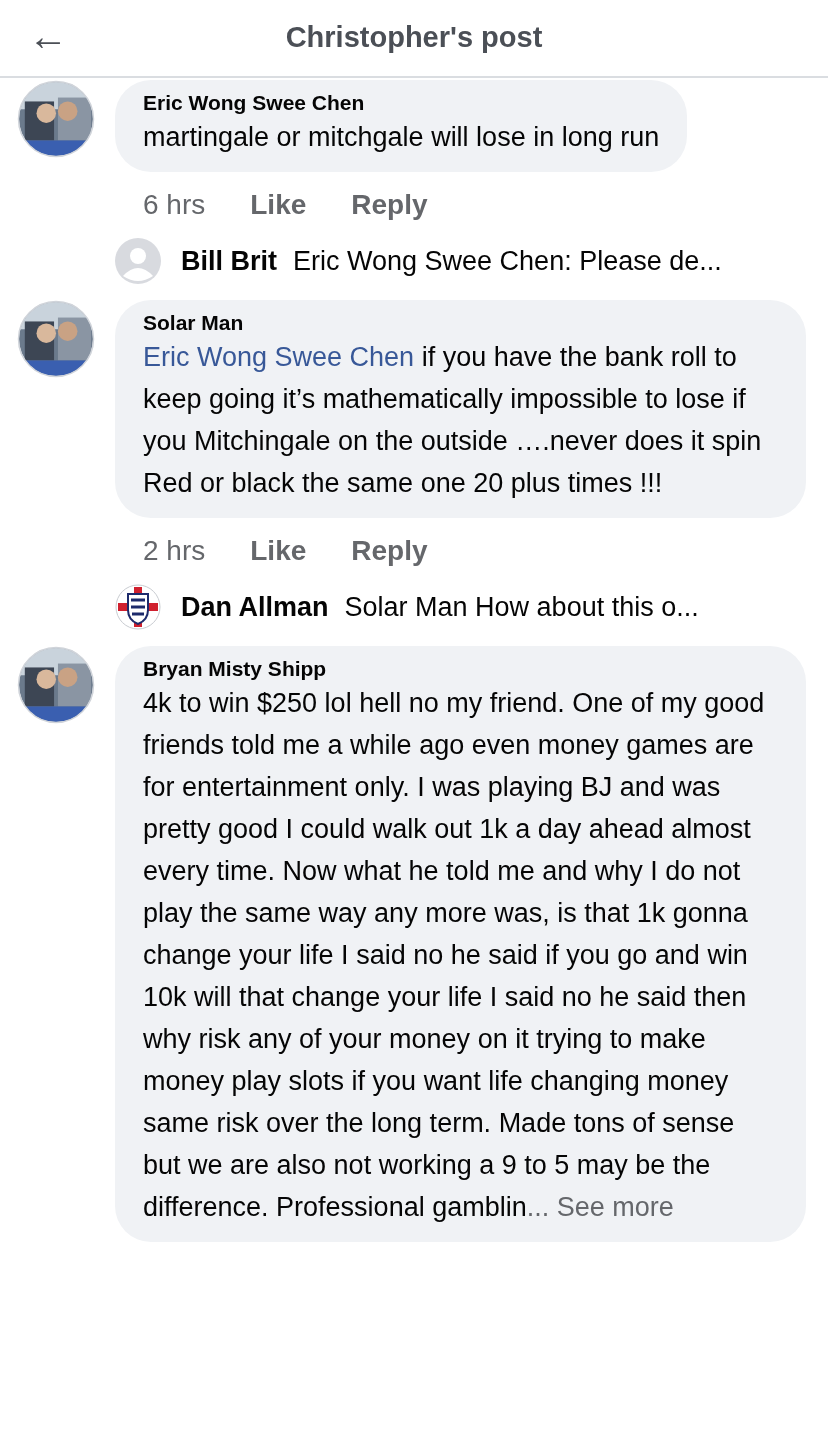 The image size is (828, 1436). Describe the element at coordinates (174, 551) in the screenshot. I see `timestamp: 2 hrs` at that location.